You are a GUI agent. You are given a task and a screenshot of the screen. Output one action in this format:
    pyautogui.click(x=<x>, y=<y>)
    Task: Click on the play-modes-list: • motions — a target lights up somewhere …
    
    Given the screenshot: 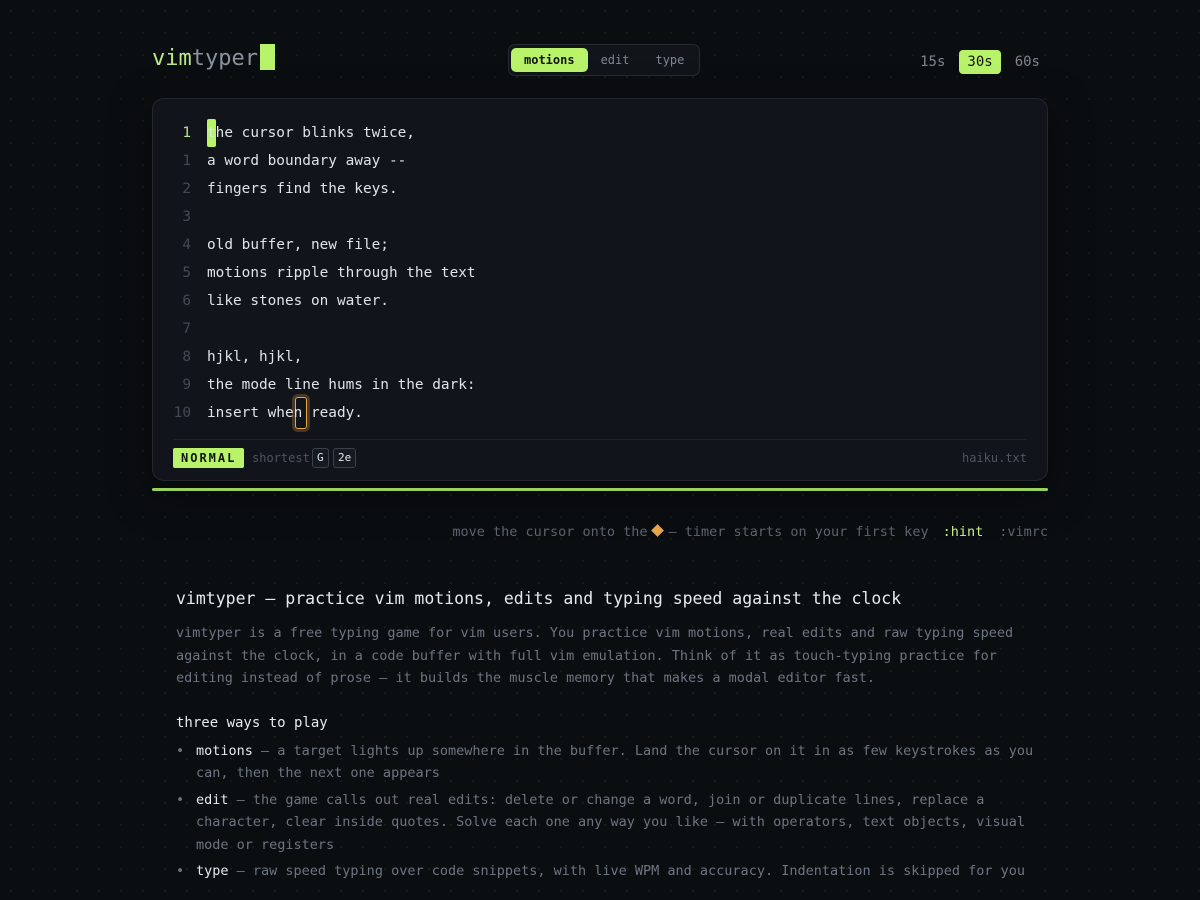 What is the action you would take?
    pyautogui.click(x=606, y=811)
    